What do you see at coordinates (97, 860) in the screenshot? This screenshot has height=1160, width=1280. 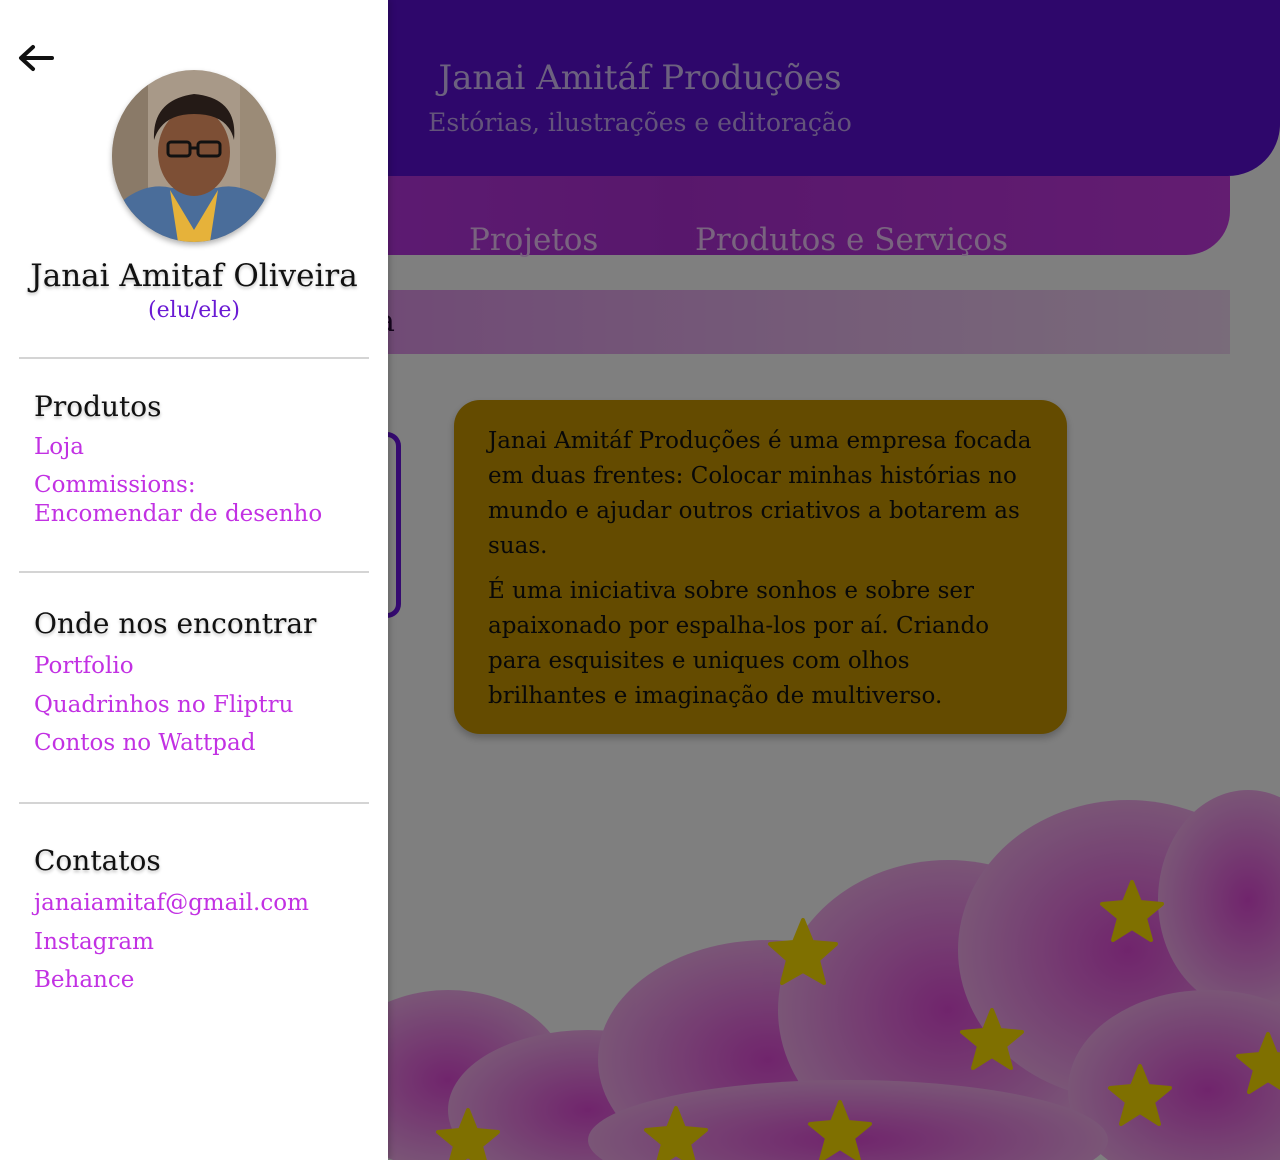 I see `group-title-contatos: Contatos` at bounding box center [97, 860].